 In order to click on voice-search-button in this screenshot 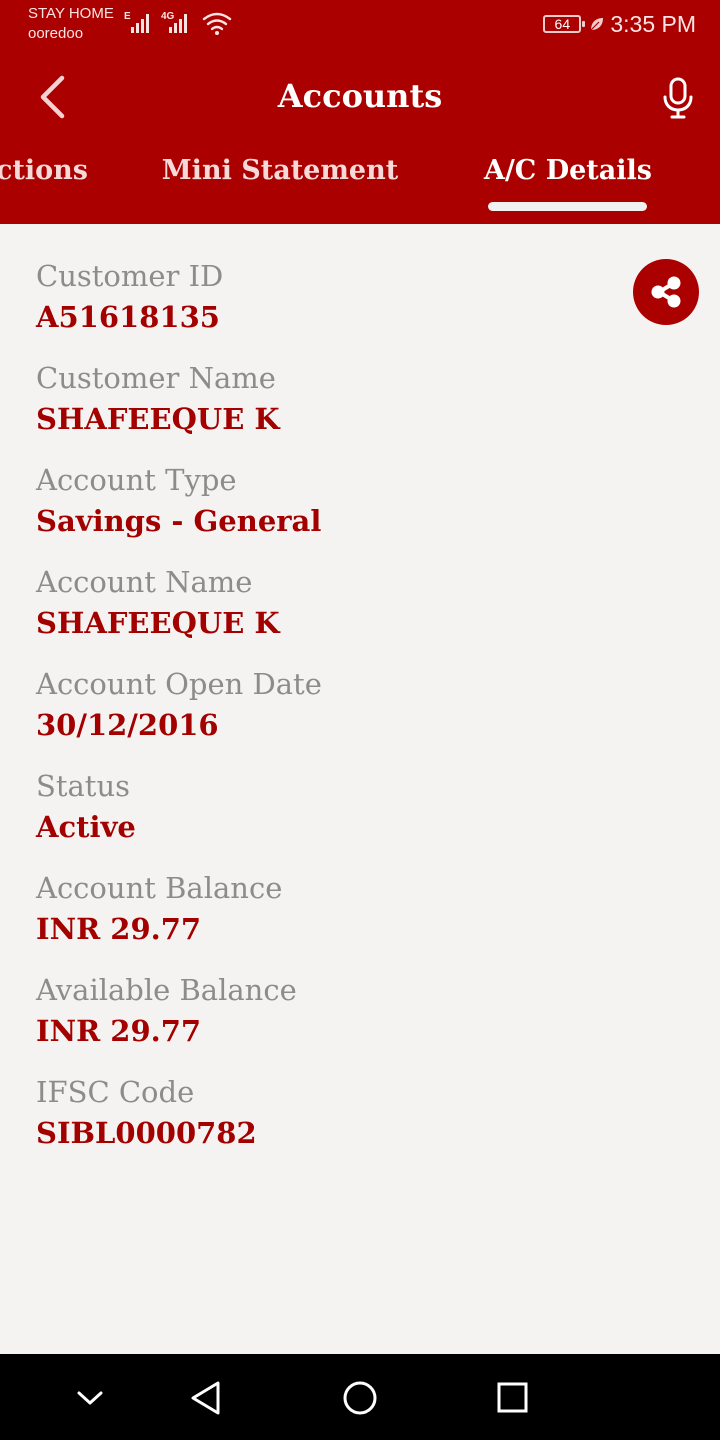, I will do `click(678, 98)`.